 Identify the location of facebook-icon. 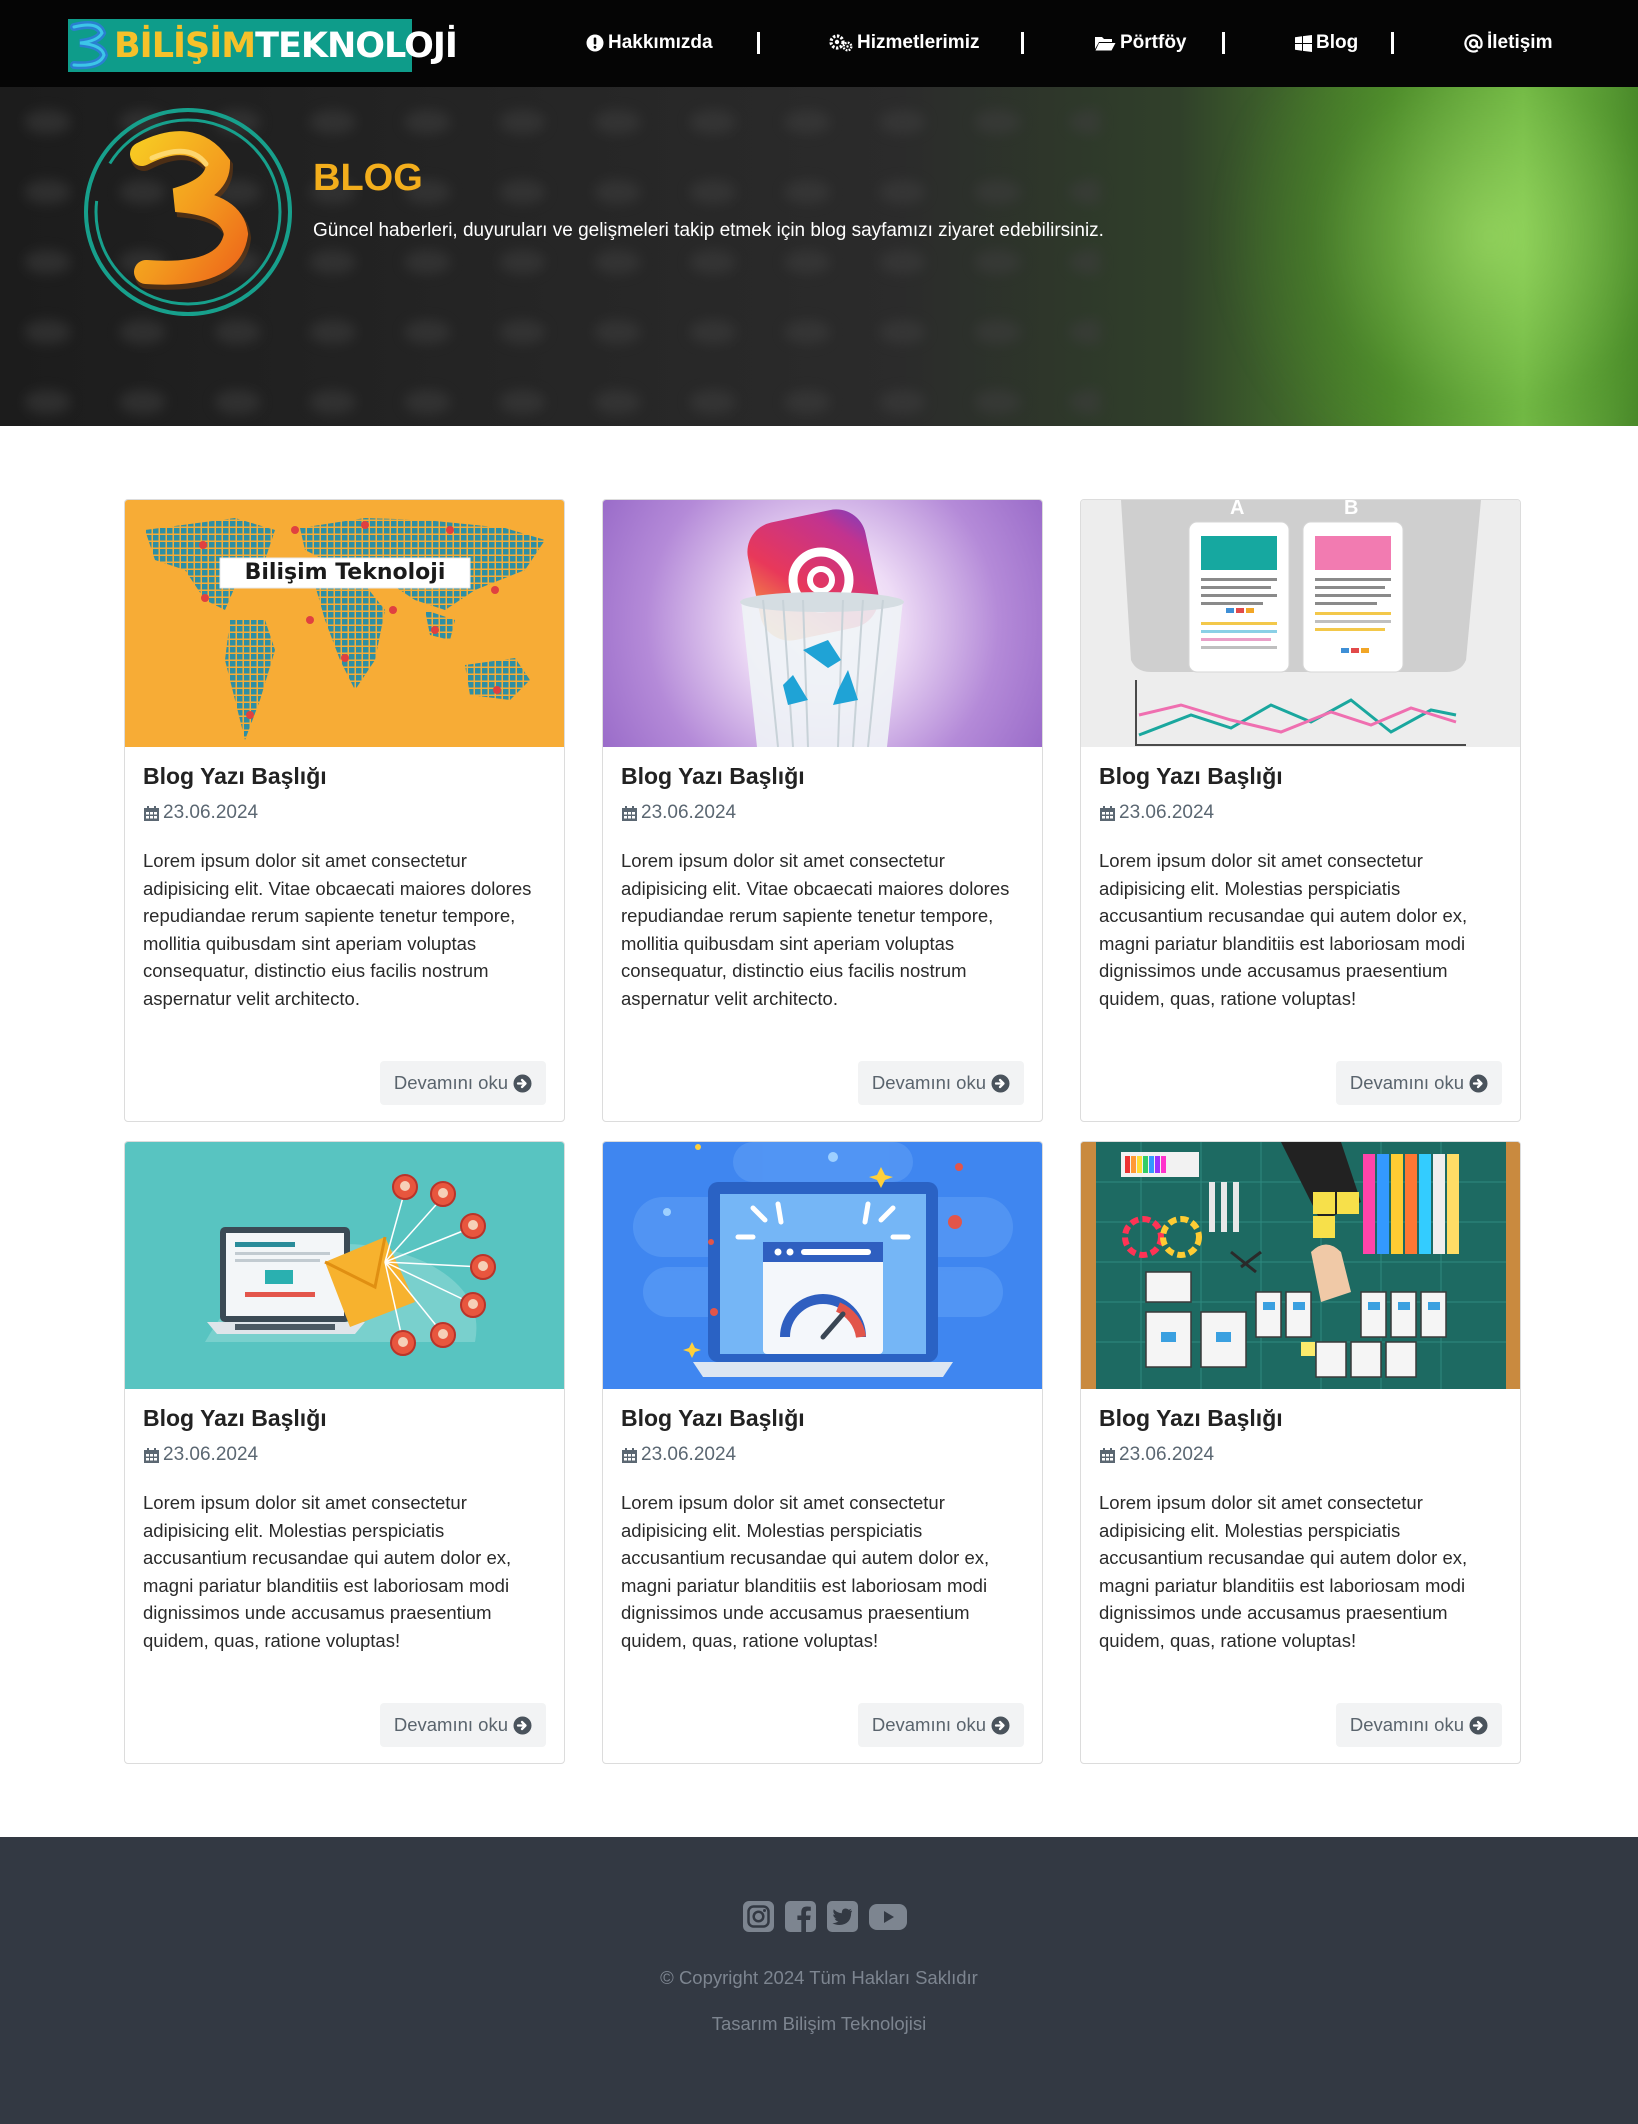
(800, 1916).